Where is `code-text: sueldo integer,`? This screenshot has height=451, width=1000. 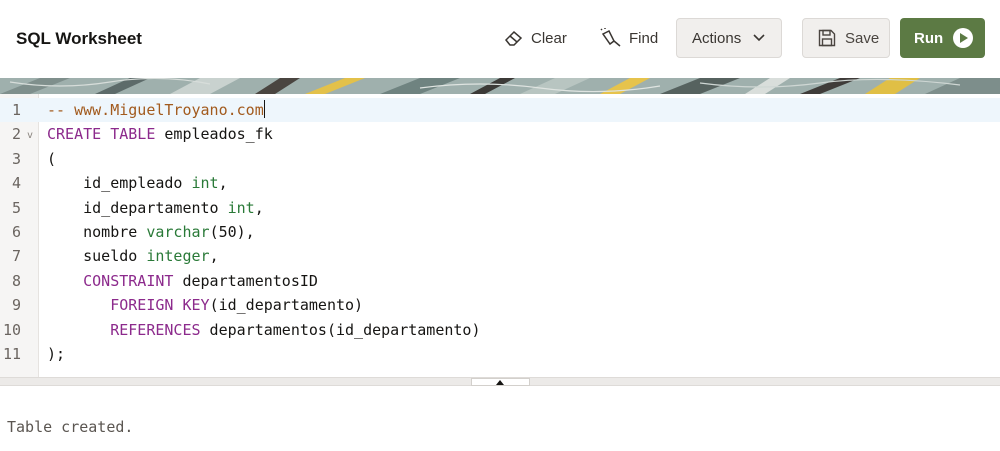 code-text: sueldo integer, is located at coordinates (133, 256).